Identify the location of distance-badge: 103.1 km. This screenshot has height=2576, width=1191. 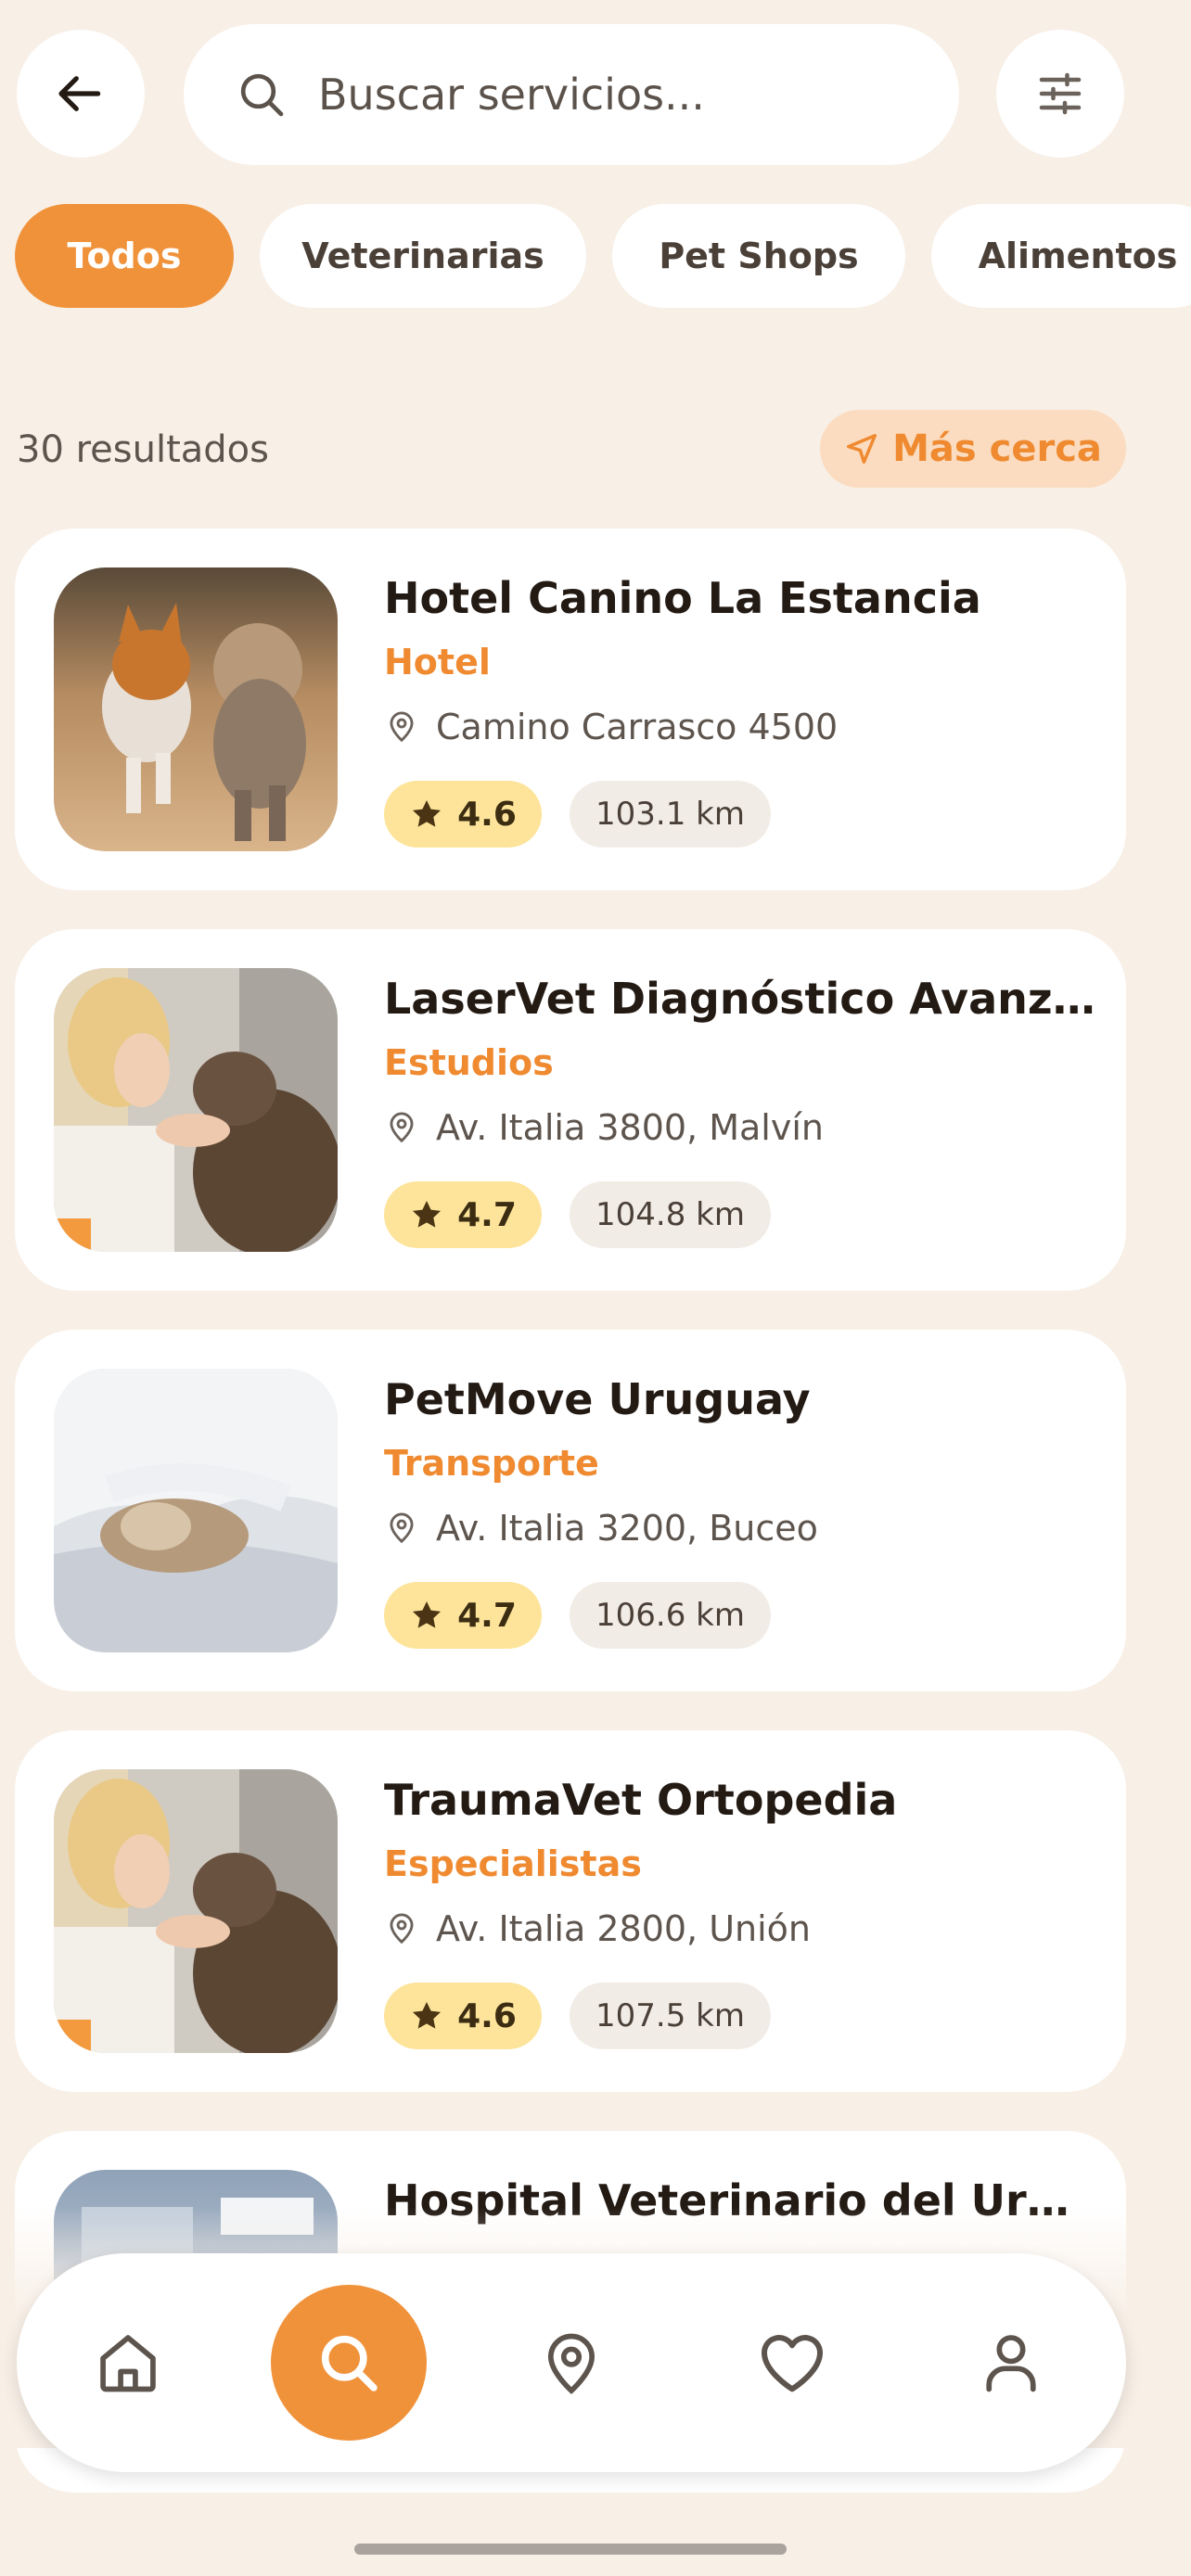
(670, 814).